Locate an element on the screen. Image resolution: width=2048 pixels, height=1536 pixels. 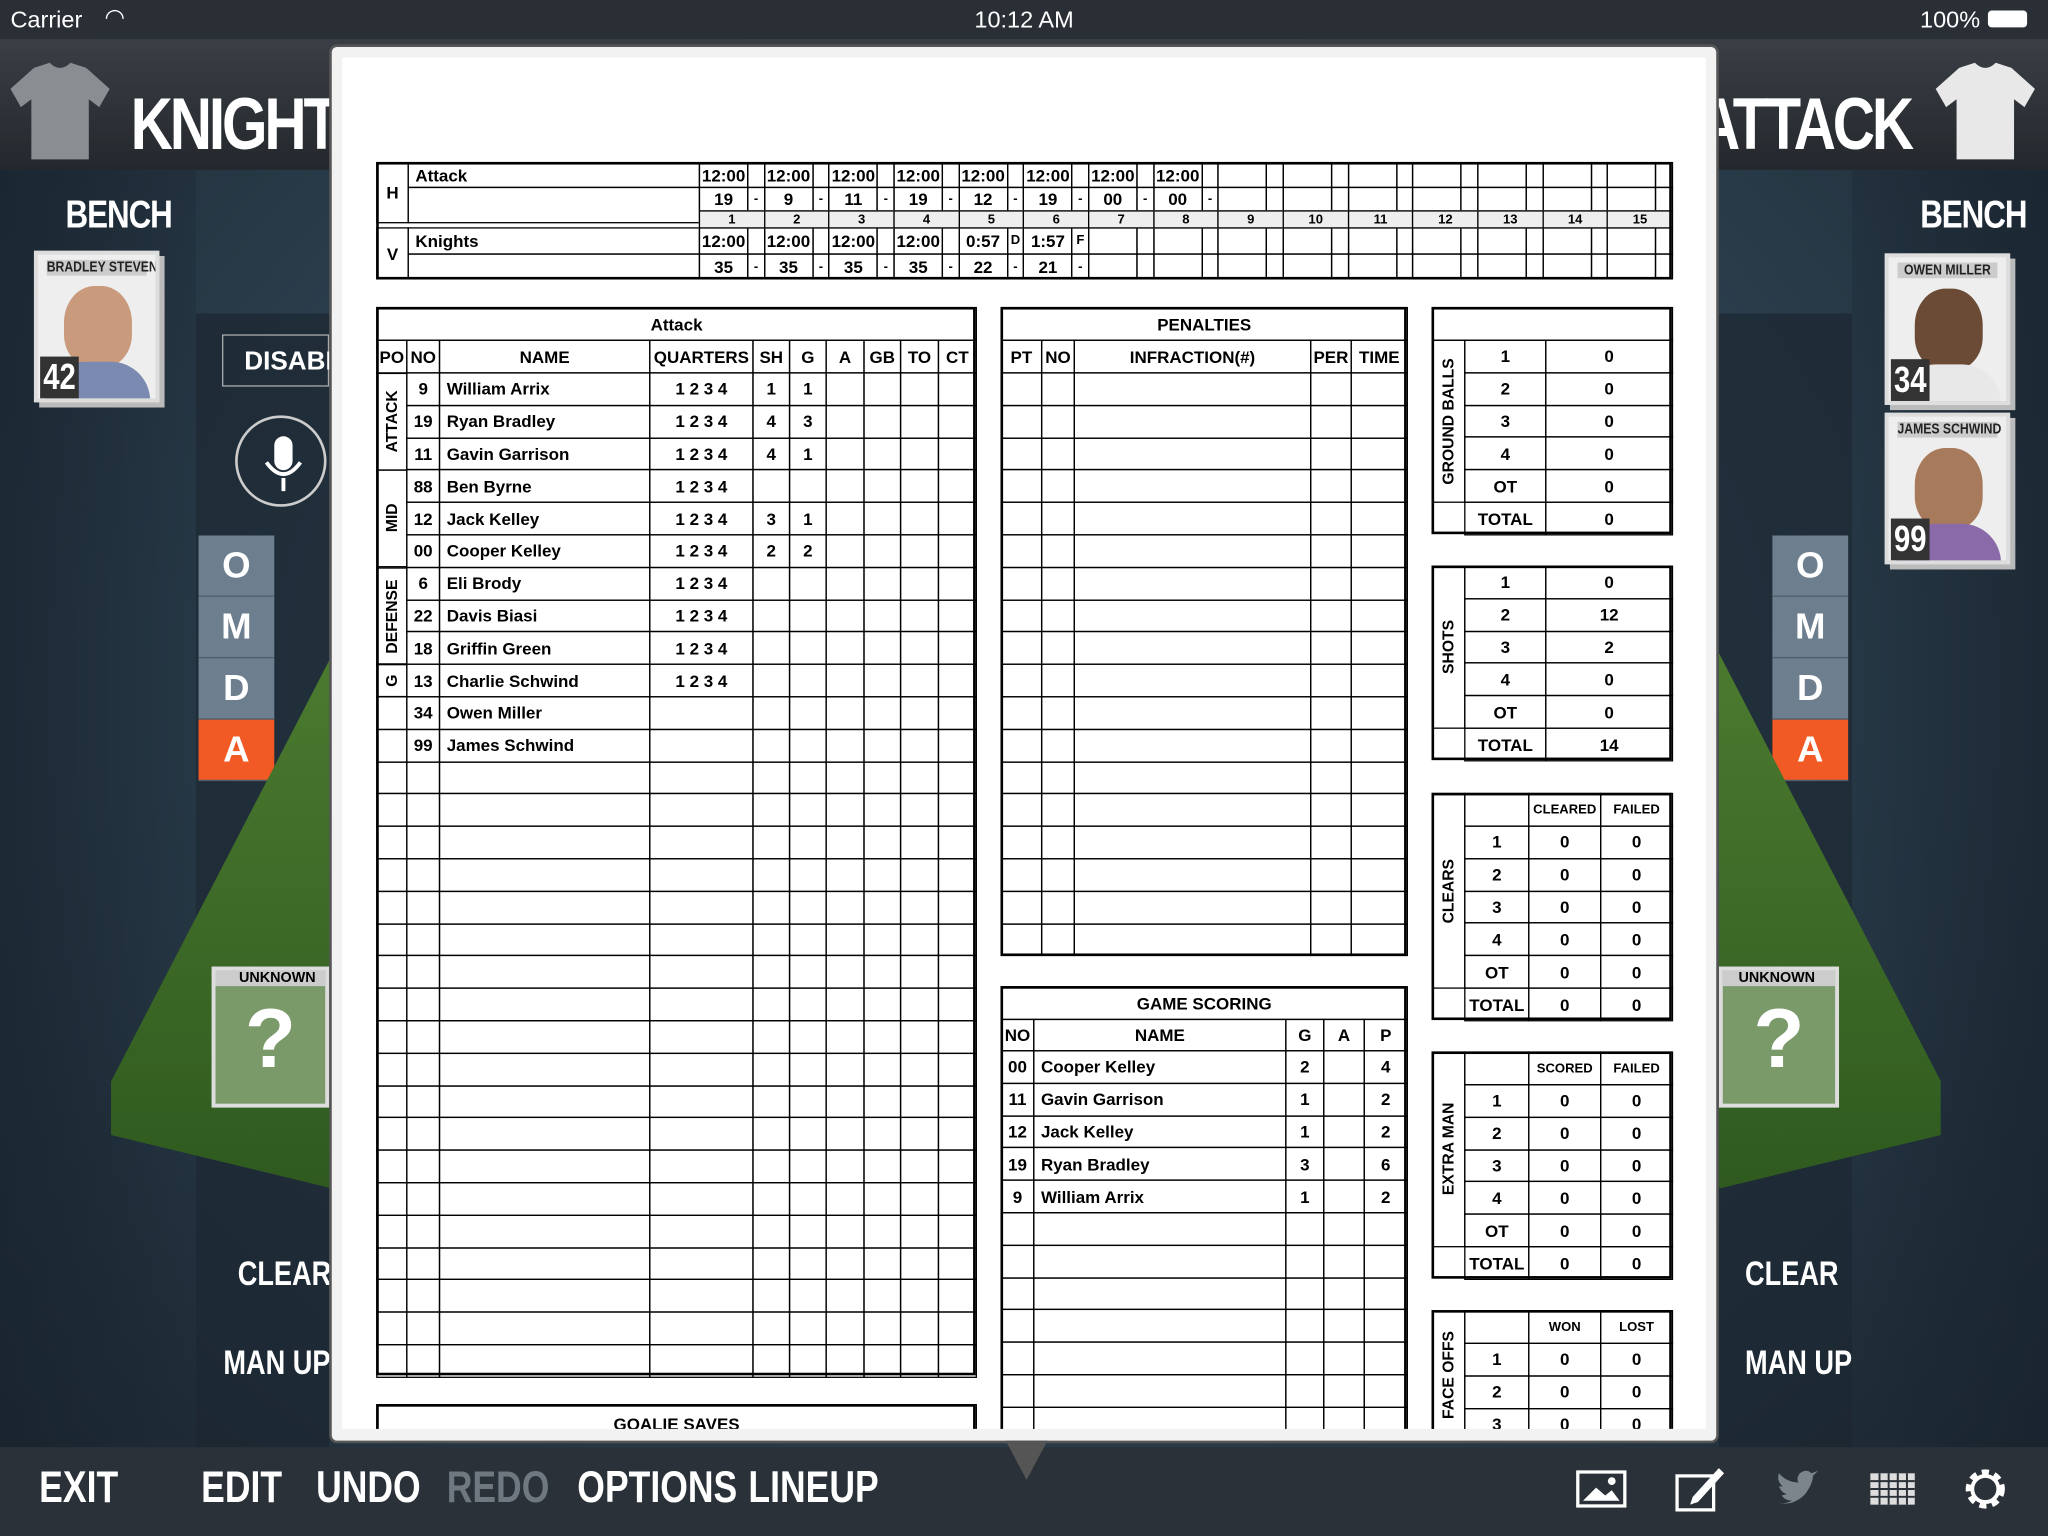
gear-icon is located at coordinates (1988, 1488).